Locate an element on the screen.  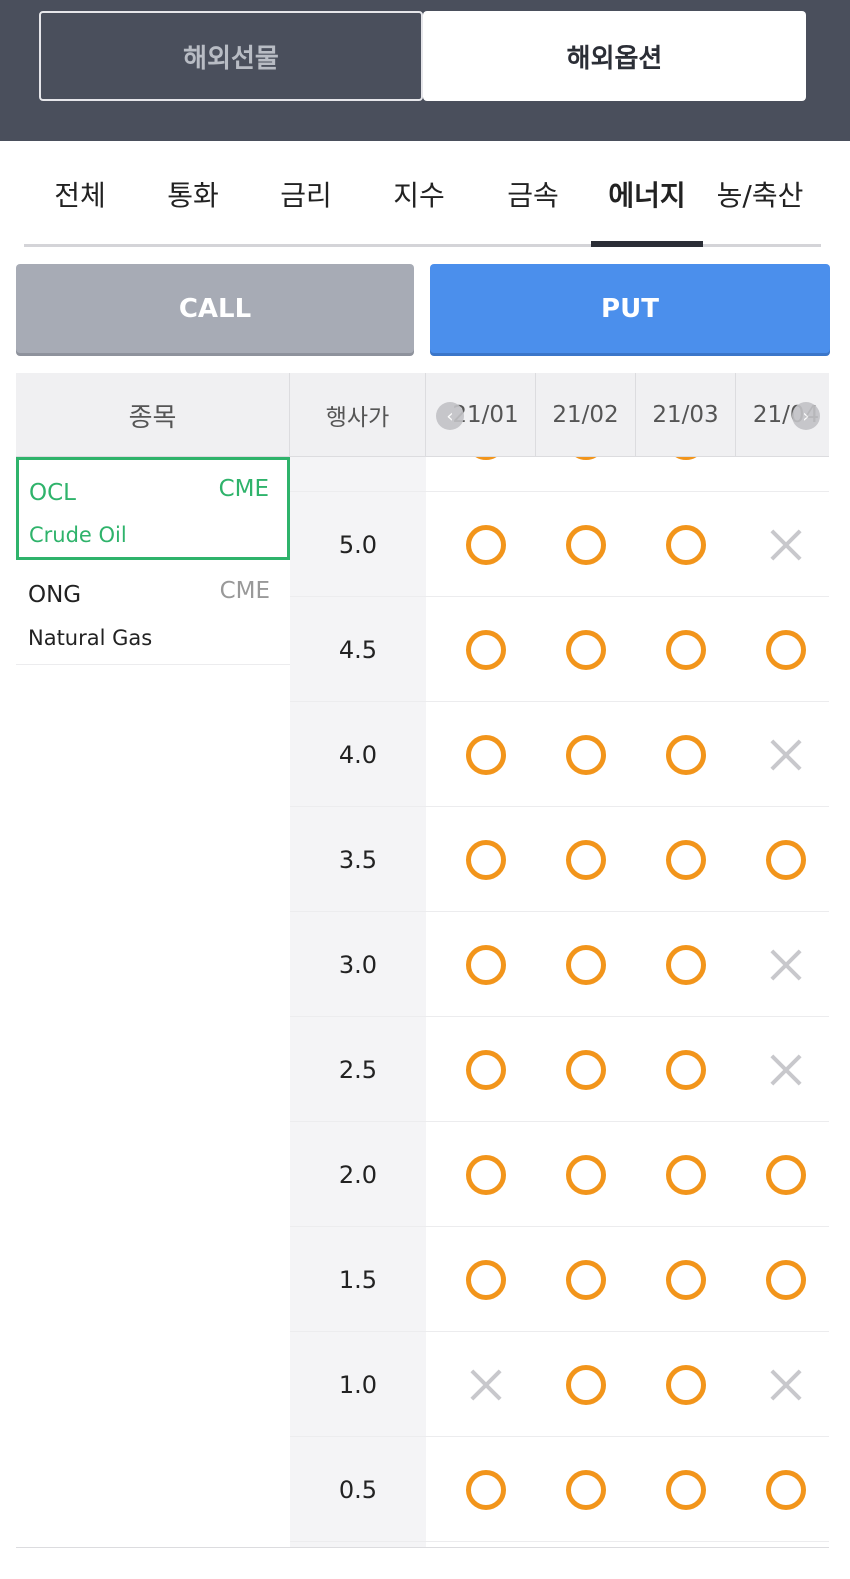
call-button: CALL is located at coordinates (215, 308).